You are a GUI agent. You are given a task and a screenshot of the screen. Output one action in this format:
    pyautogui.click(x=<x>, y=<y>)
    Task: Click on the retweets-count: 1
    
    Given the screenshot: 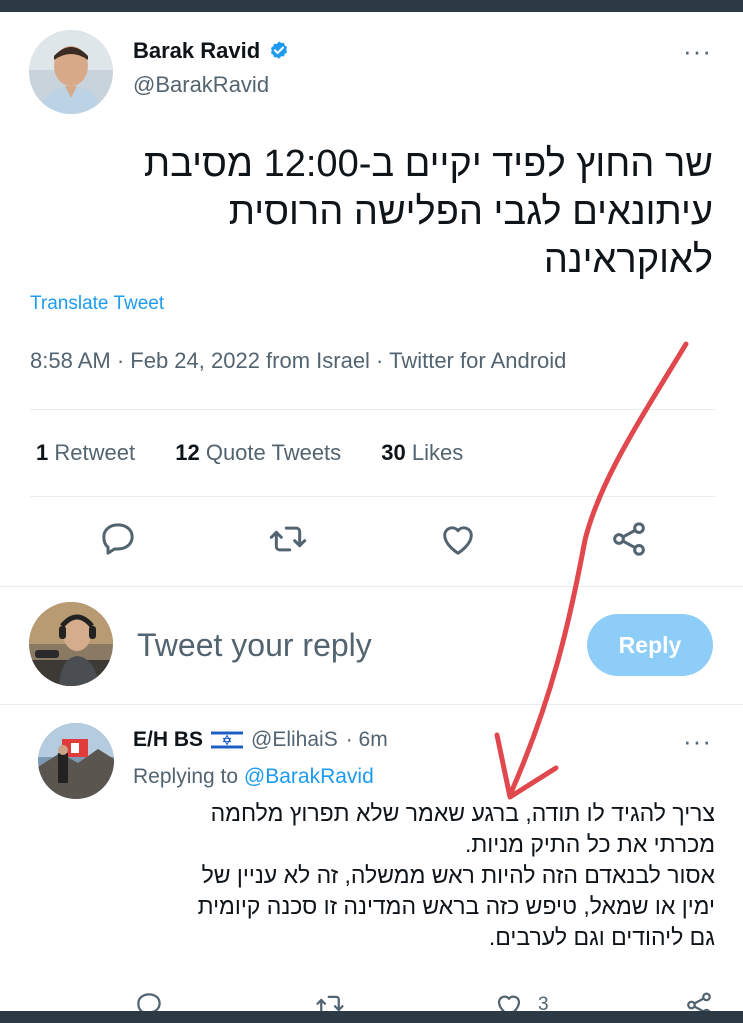 What is the action you would take?
    pyautogui.click(x=42, y=452)
    